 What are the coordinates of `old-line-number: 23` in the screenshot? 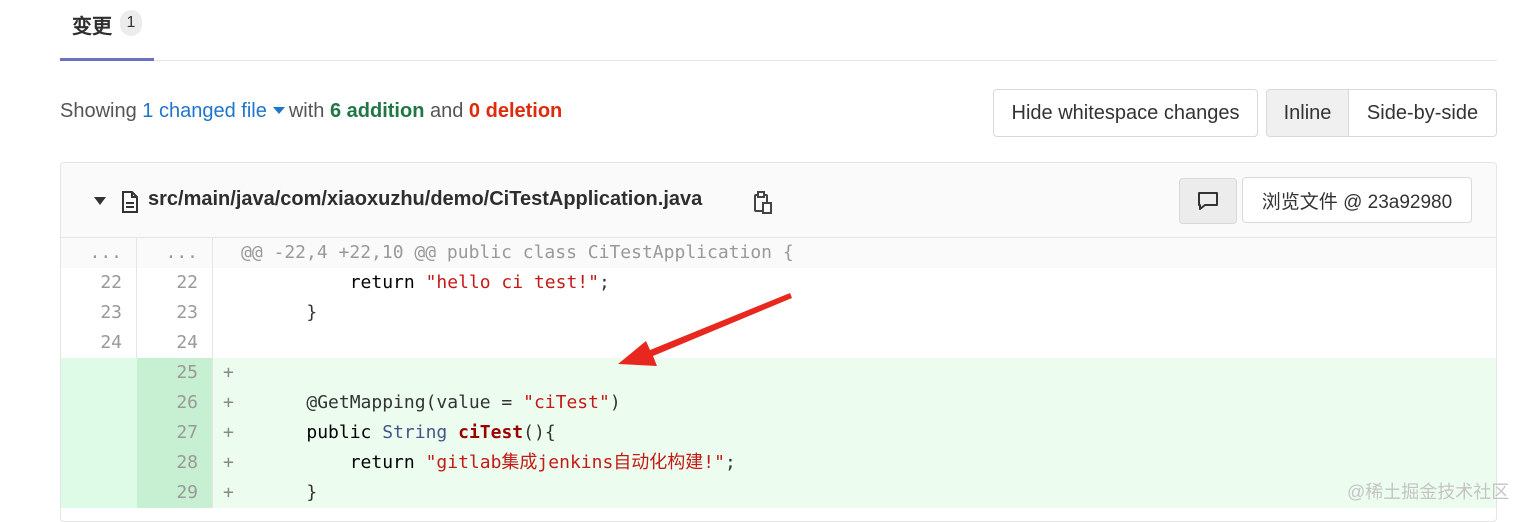 It's located at (99, 313).